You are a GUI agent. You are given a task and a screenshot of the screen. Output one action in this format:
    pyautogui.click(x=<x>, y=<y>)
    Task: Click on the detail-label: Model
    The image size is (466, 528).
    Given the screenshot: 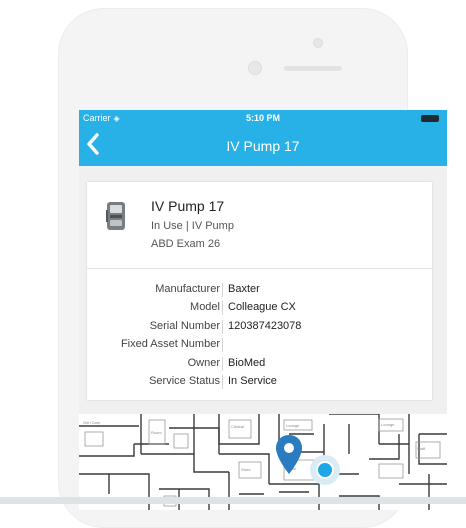 What is the action you would take?
    pyautogui.click(x=205, y=307)
    